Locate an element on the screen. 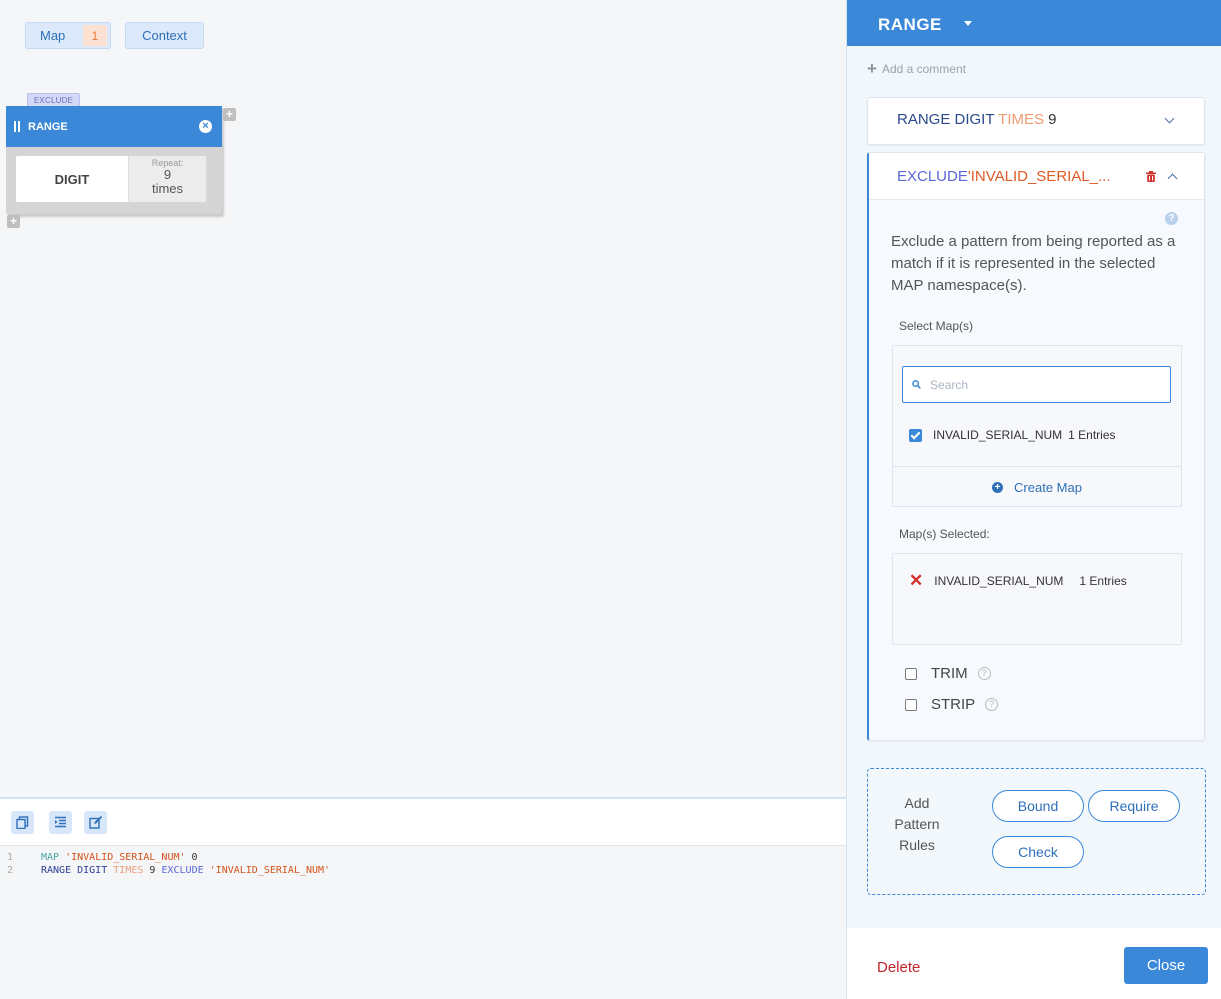 Image resolution: width=1221 pixels, height=999 pixels. require-button: Require is located at coordinates (1134, 806).